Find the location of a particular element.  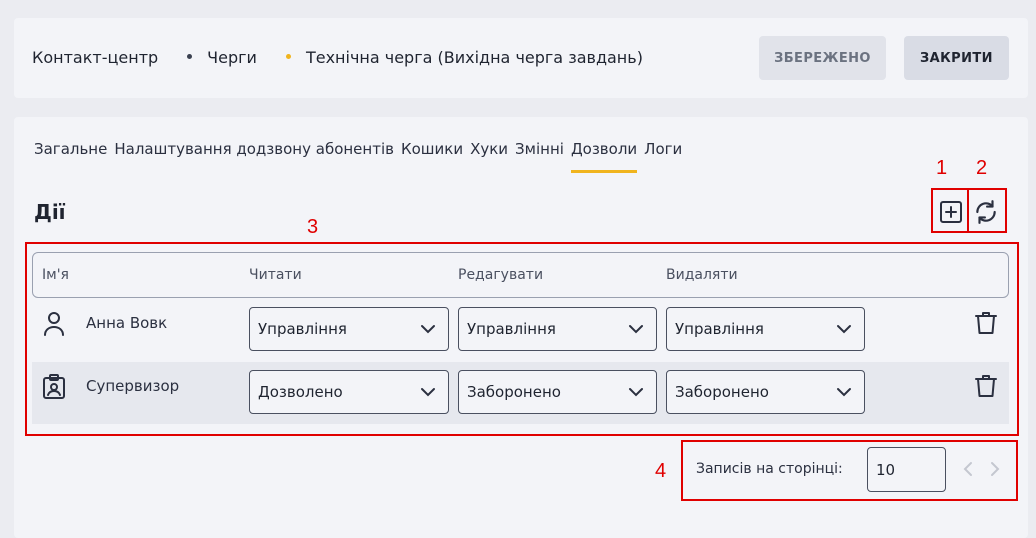

tab-permissions: Дозволи is located at coordinates (604, 156).